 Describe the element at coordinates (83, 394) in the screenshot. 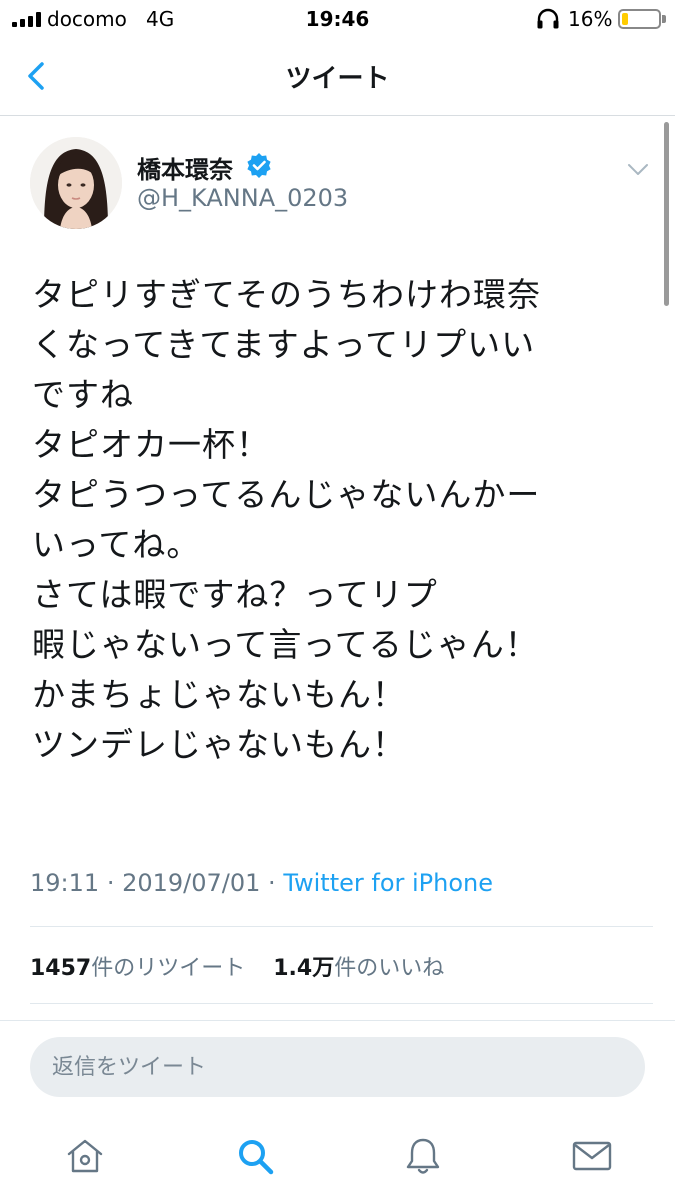

I see `tweet-text-line: ですね` at that location.